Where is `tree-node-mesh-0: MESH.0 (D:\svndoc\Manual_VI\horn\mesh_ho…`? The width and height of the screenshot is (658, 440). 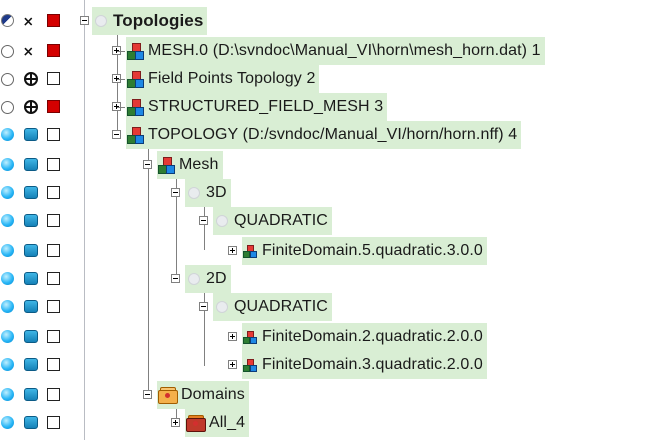 tree-node-mesh-0: MESH.0 (D:\svndoc\Manual_VI\horn\mesh_ho… is located at coordinates (335, 51).